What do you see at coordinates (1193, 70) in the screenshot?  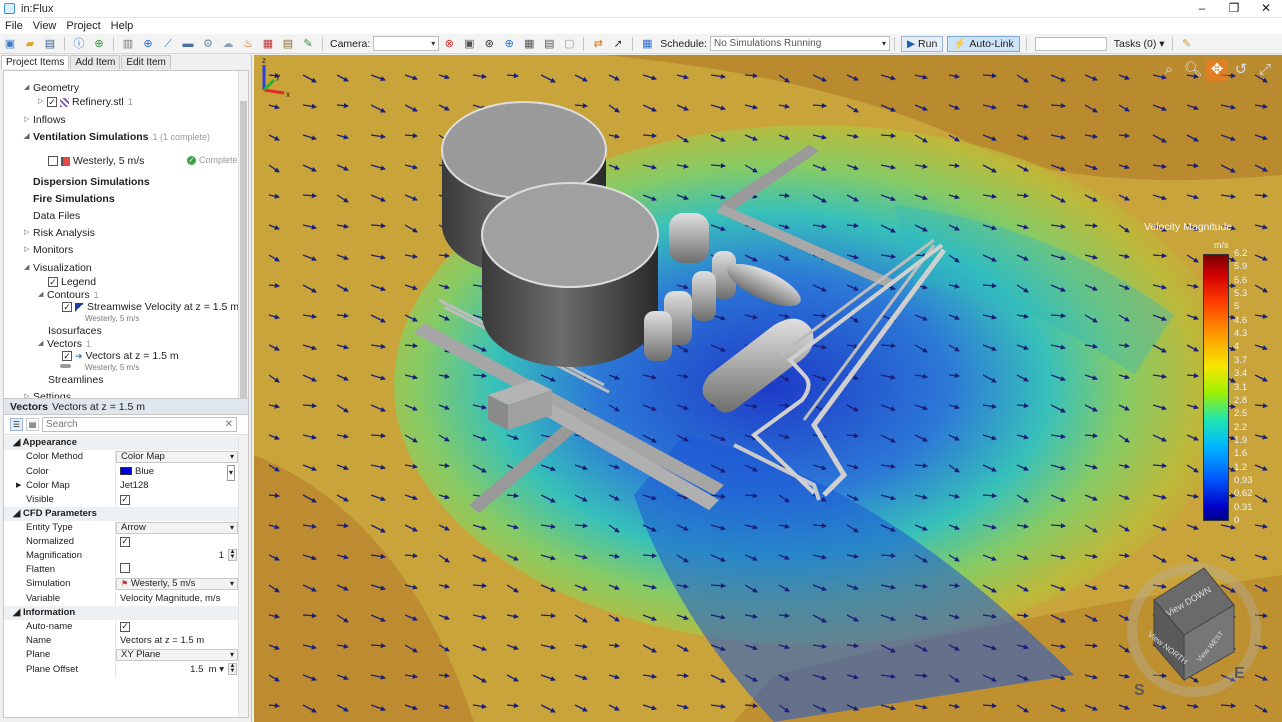 I see `zoom-icon: 🔍︎` at bounding box center [1193, 70].